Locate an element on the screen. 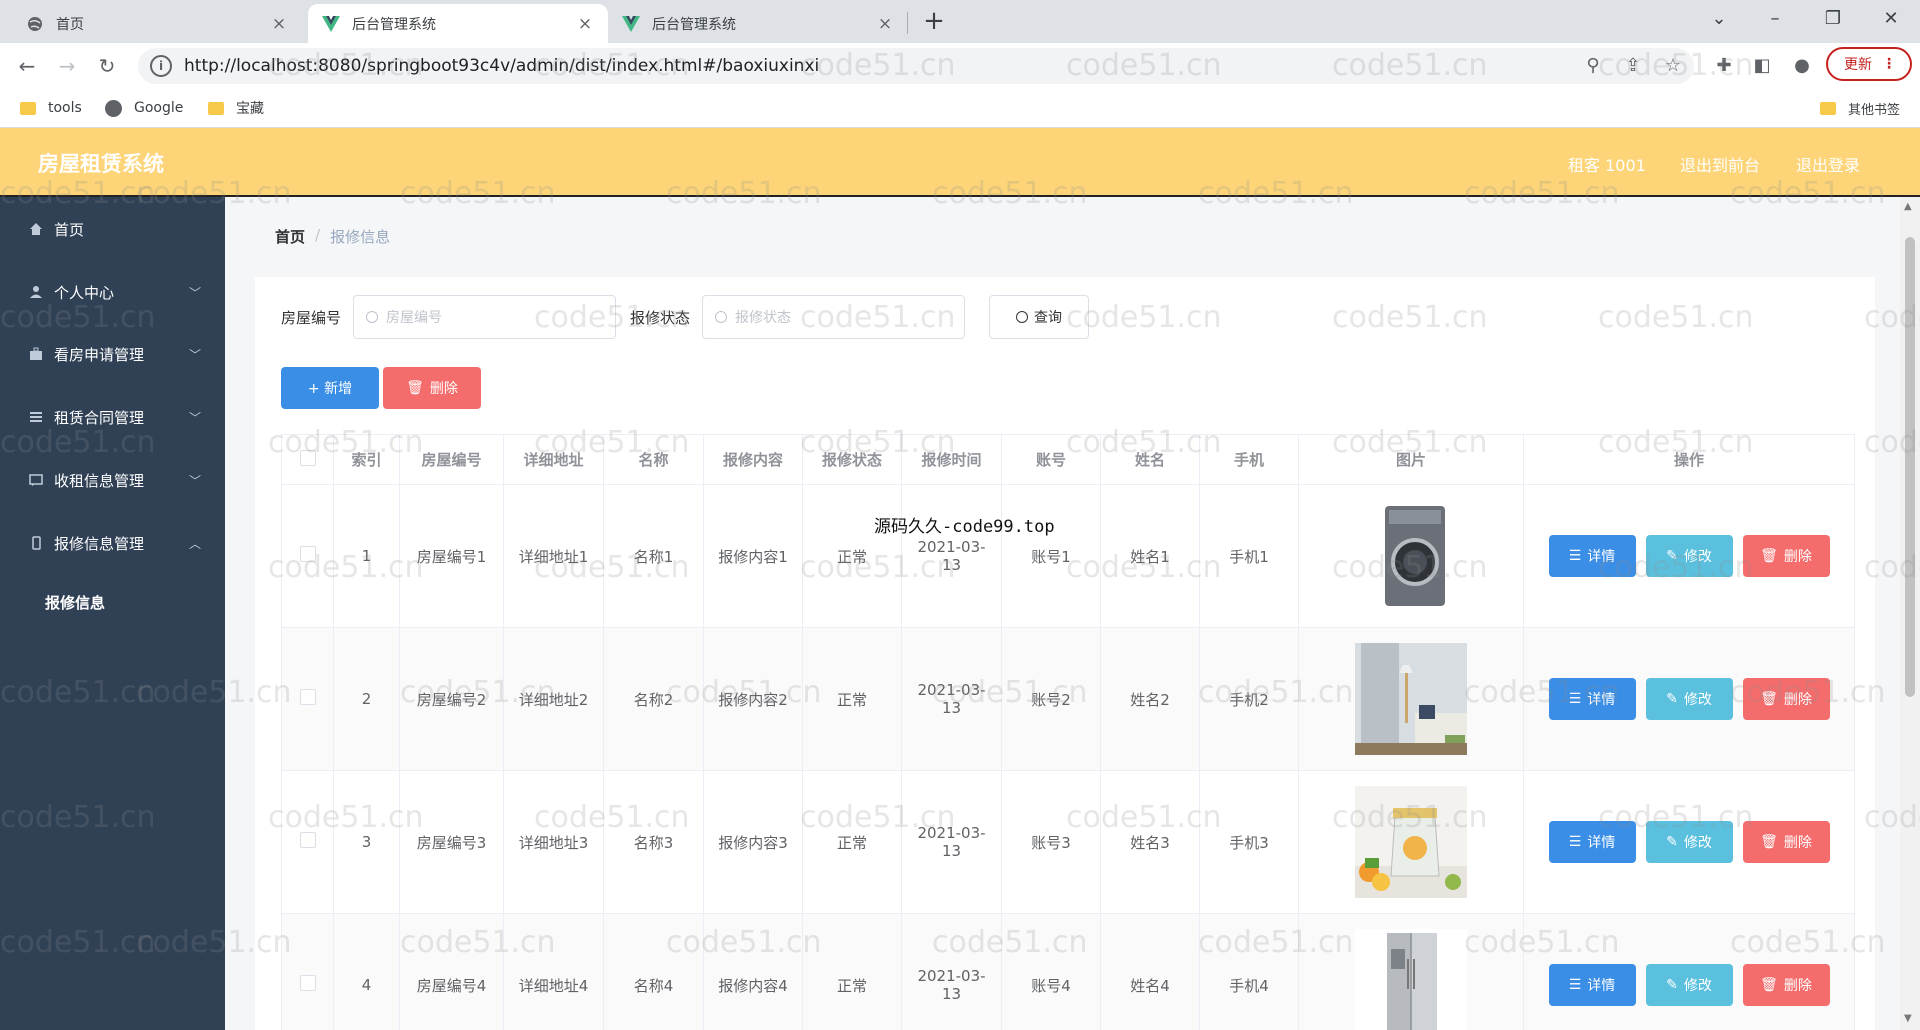 Image resolution: width=1920 pixels, height=1030 pixels. sidebar-item-contract: 租赁合同管理 ﹀ is located at coordinates (112, 417).